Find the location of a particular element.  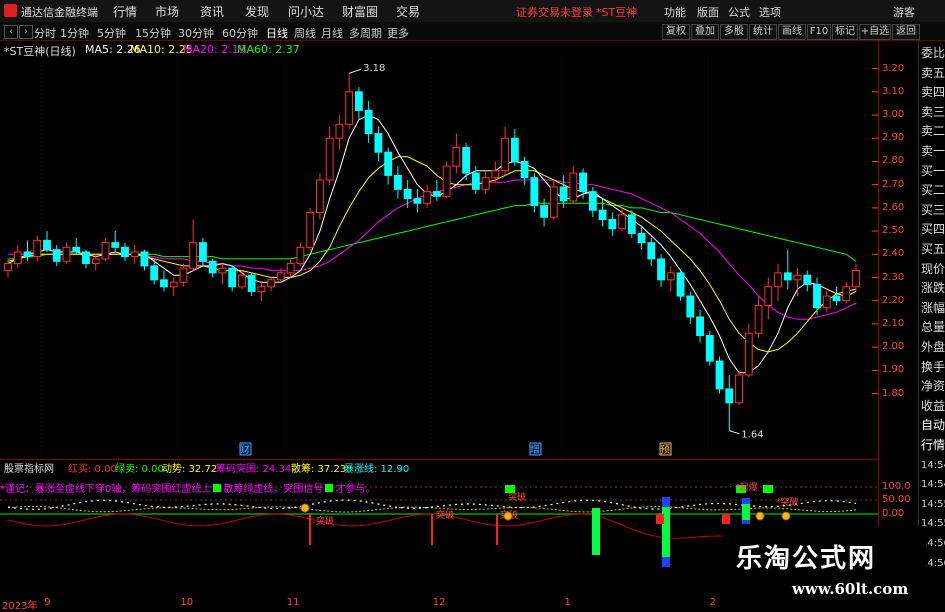

indicator-note: *谨记：暴涨至虚线下穿0轴，筹码突围红虚线上 散筹绿虚线，突围信号 才参与。 is located at coordinates (187, 487).